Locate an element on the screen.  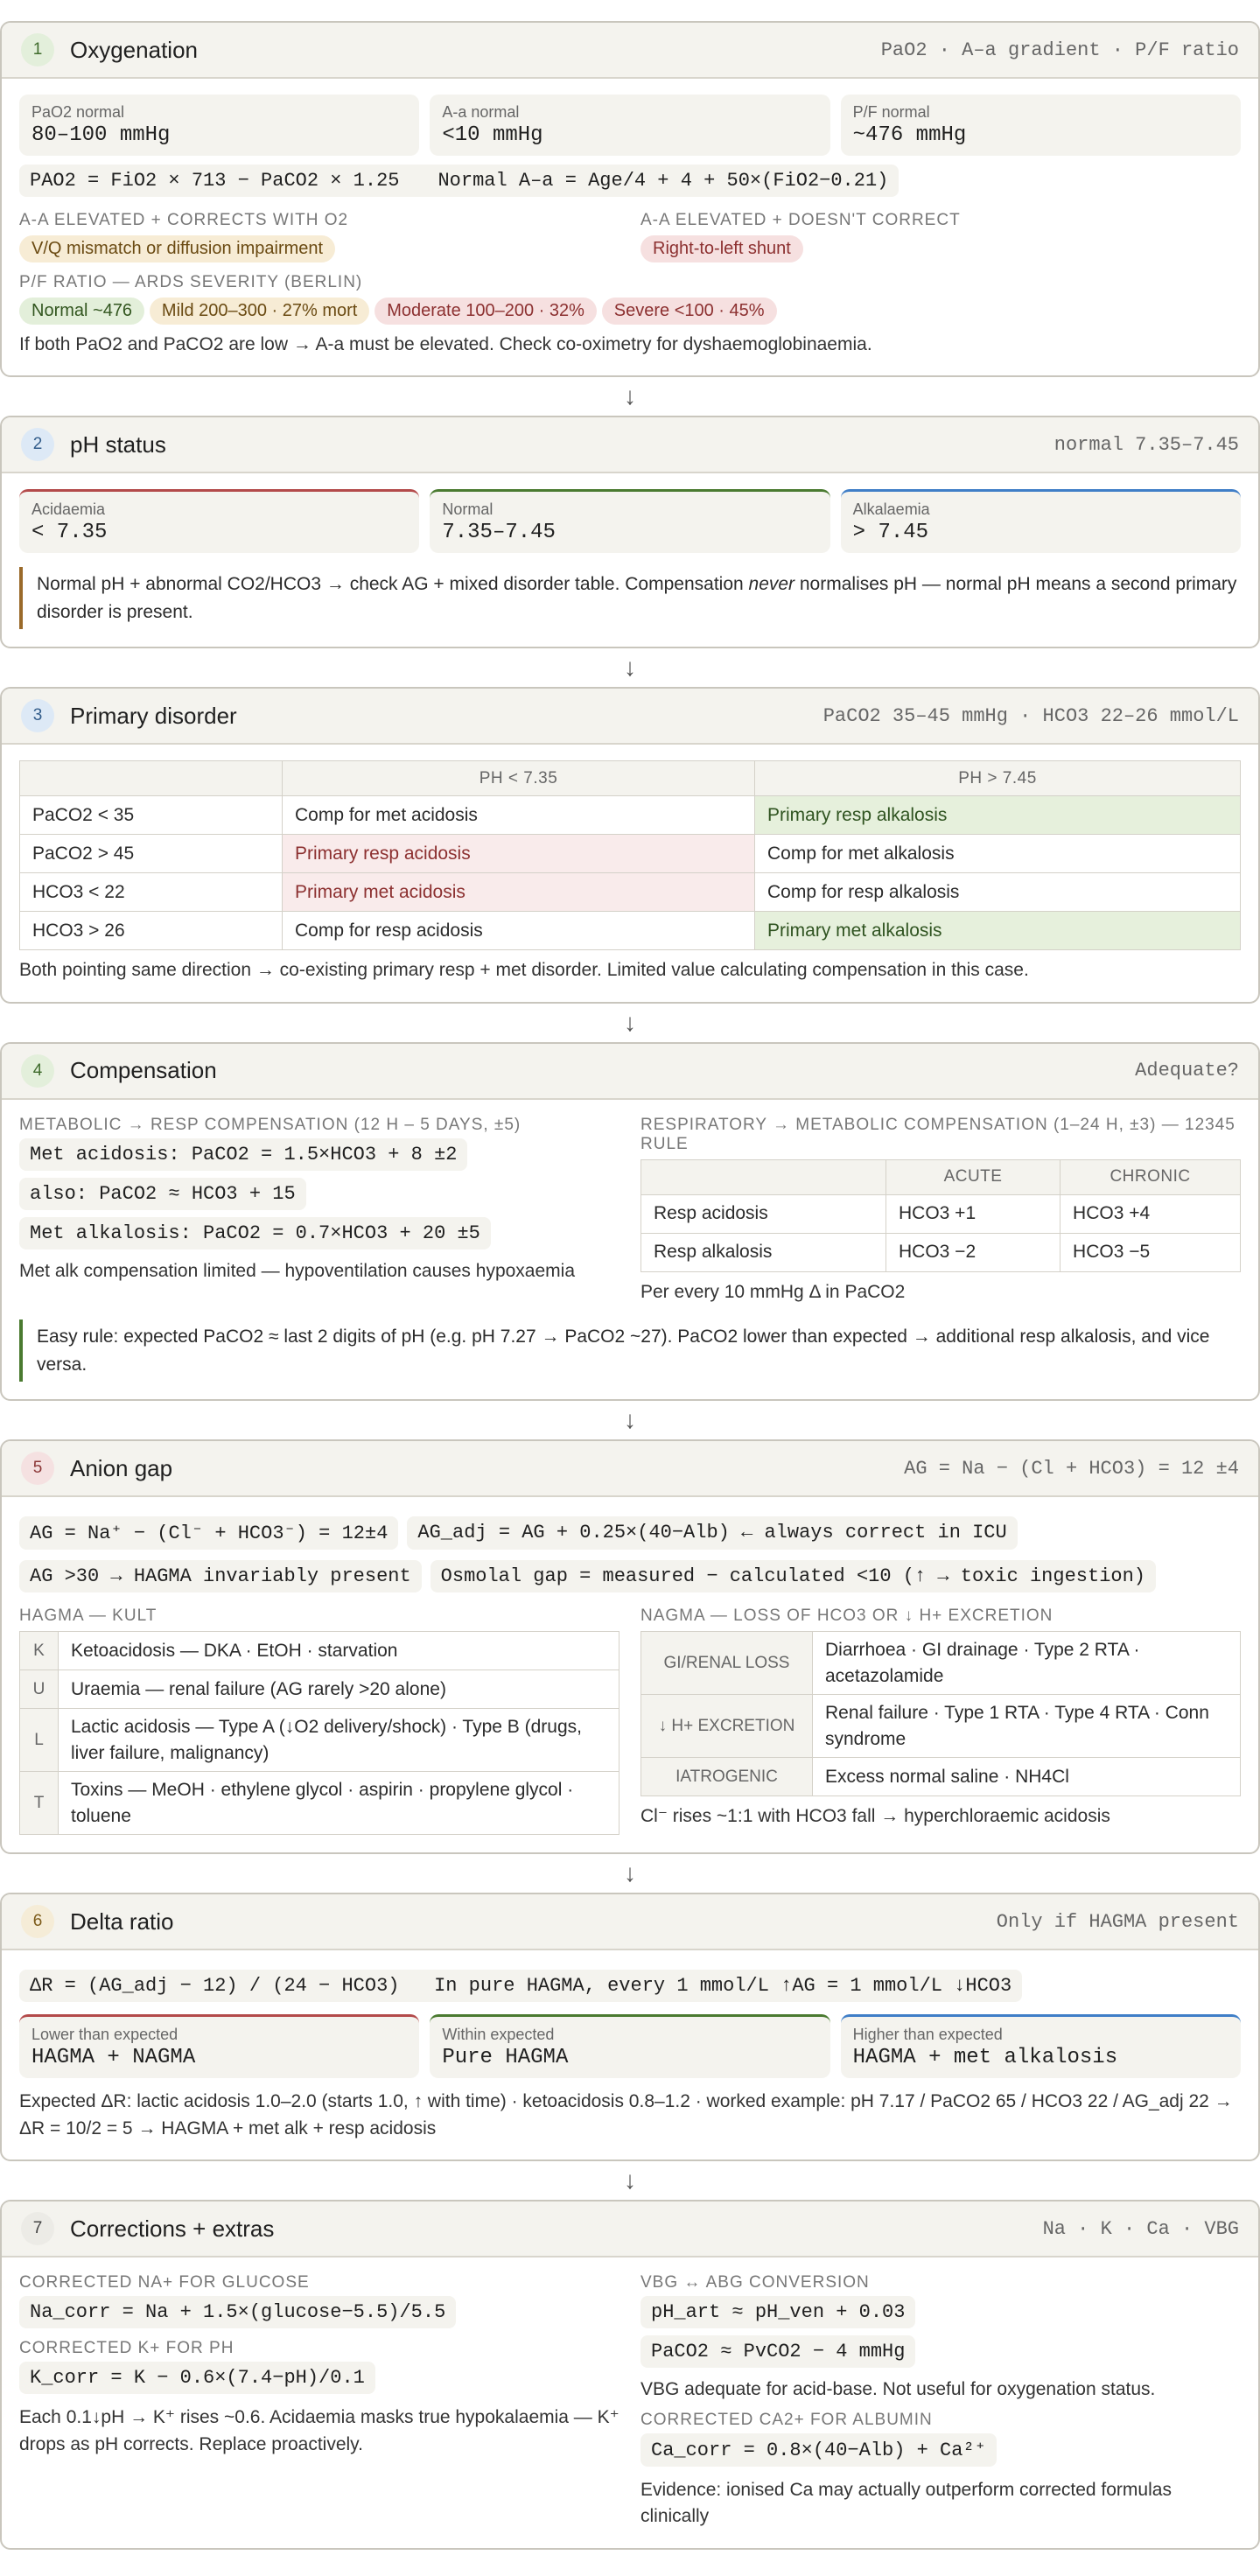
card-title: Delta ratio is located at coordinates (122, 1921).